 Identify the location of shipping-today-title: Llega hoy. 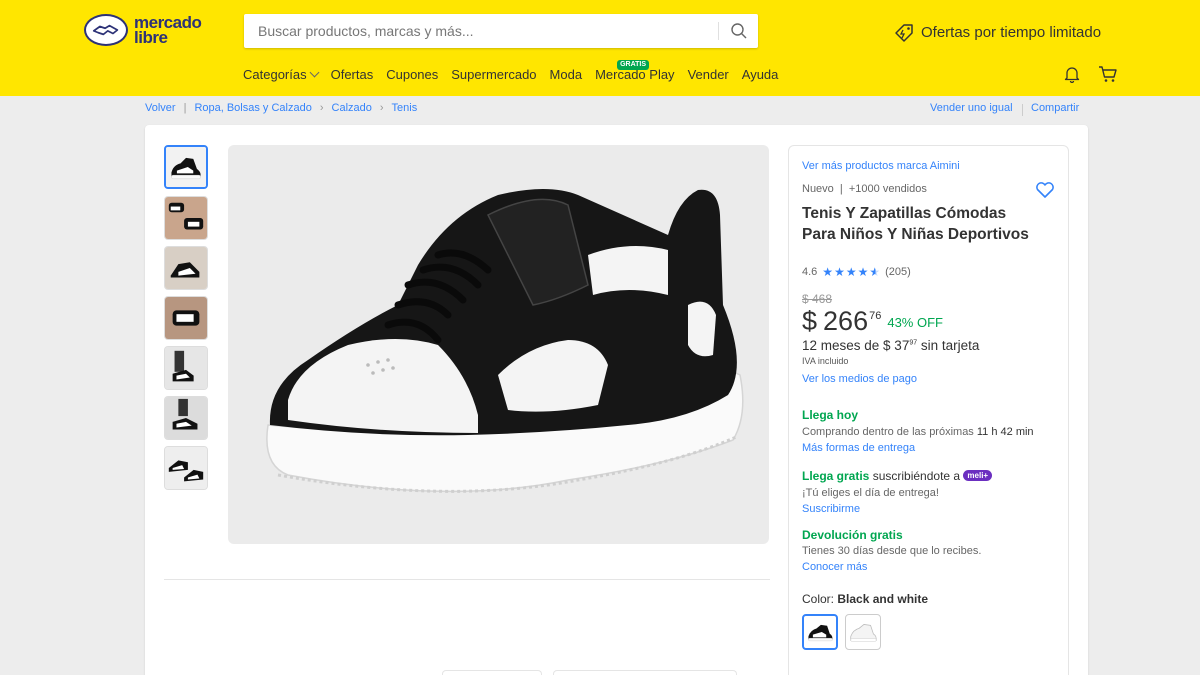
(830, 415).